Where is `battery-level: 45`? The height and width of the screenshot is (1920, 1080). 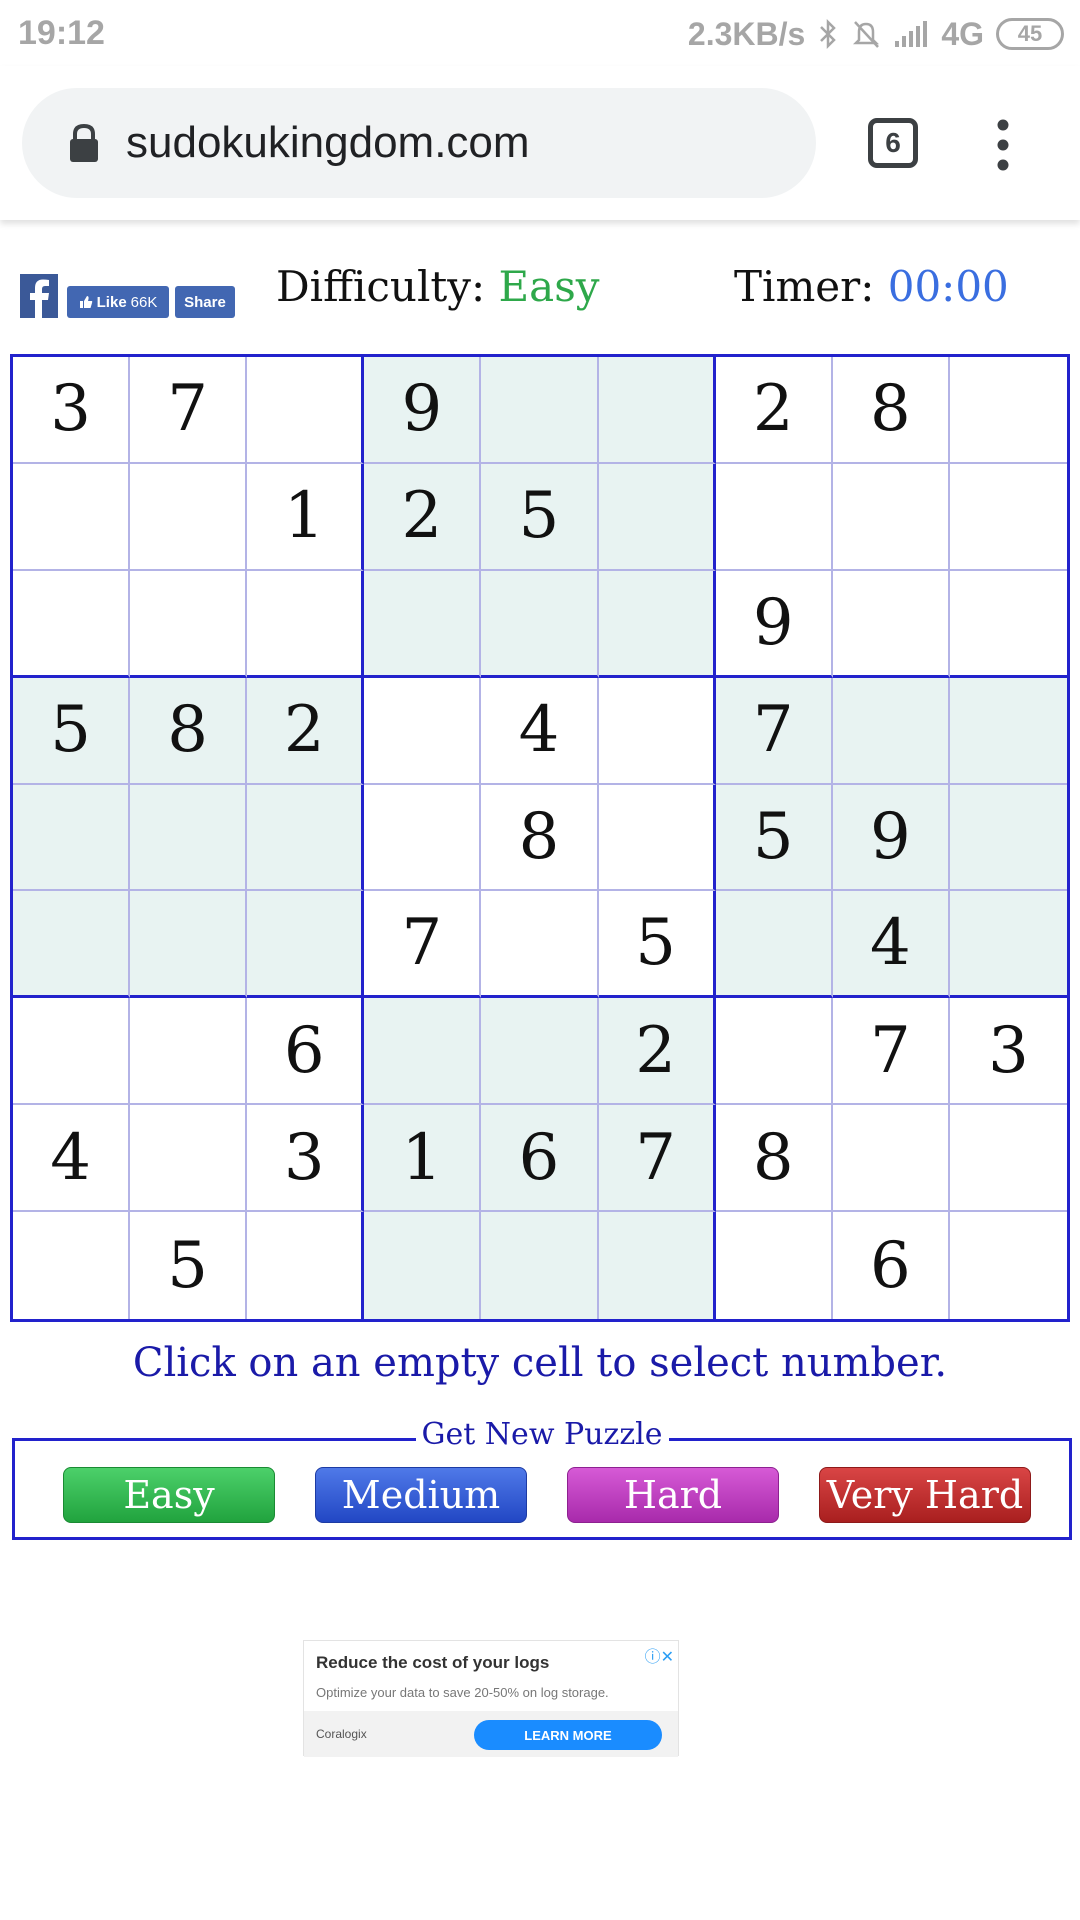
battery-level: 45 is located at coordinates (1030, 33).